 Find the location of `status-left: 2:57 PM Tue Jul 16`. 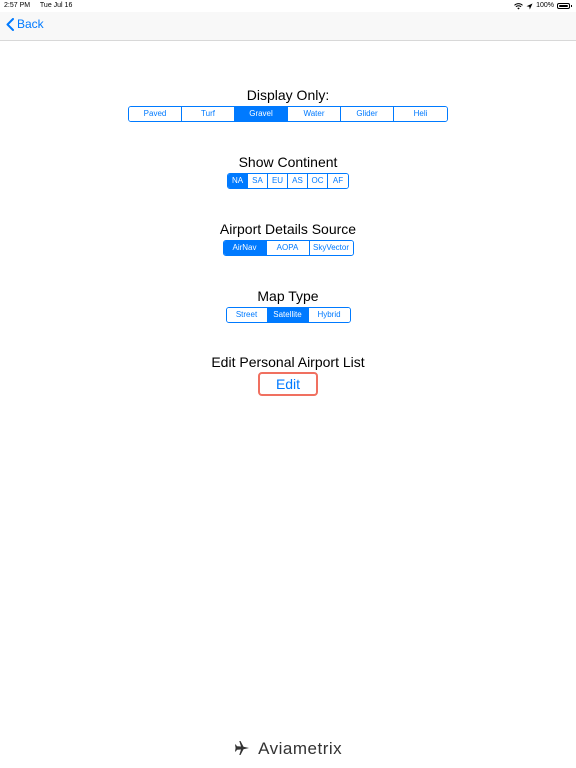

status-left: 2:57 PM Tue Jul 16 is located at coordinates (42, 6).